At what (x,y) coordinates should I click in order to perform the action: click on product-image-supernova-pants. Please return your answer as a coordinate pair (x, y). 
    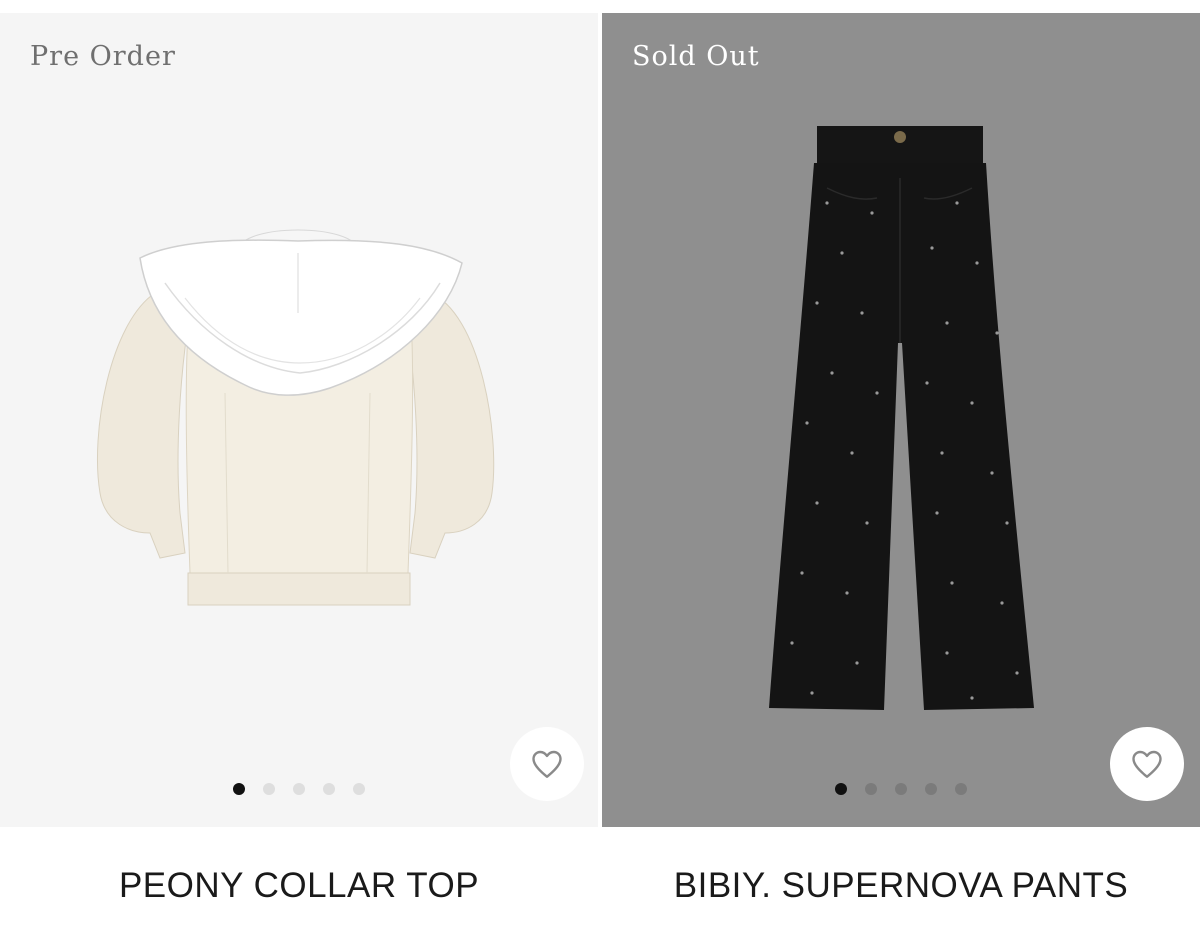
    Looking at the image, I should click on (901, 418).